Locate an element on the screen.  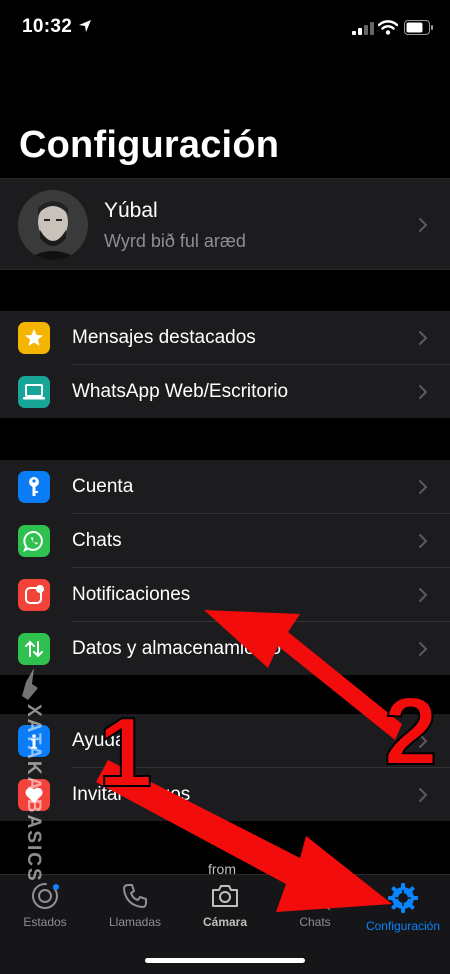
avatar is located at coordinates (53, 225).